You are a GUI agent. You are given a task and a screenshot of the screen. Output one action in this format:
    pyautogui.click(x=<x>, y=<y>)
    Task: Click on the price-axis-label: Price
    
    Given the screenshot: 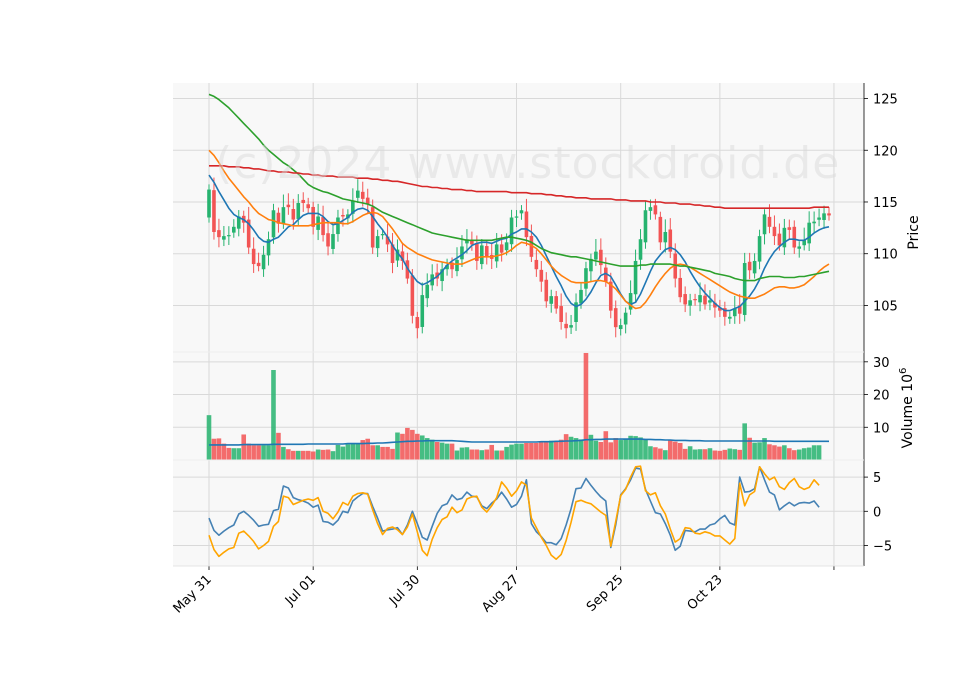 What is the action you would take?
    pyautogui.click(x=914, y=232)
    